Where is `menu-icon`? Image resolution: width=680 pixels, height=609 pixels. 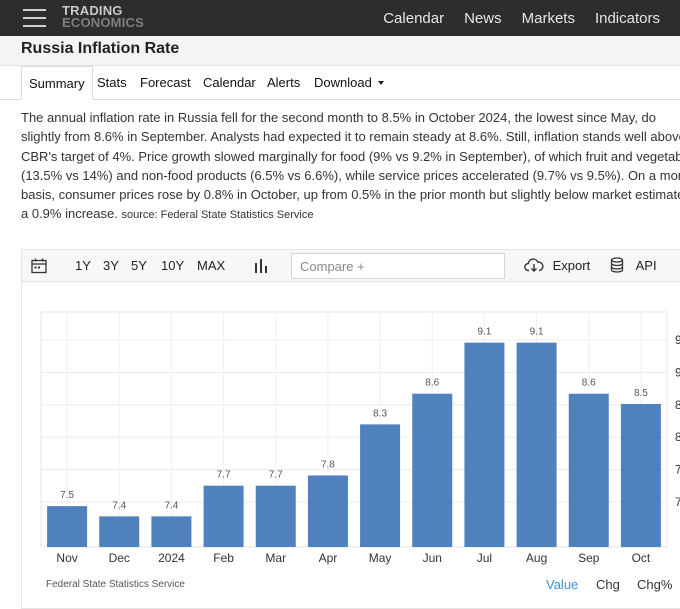 menu-icon is located at coordinates (34, 18).